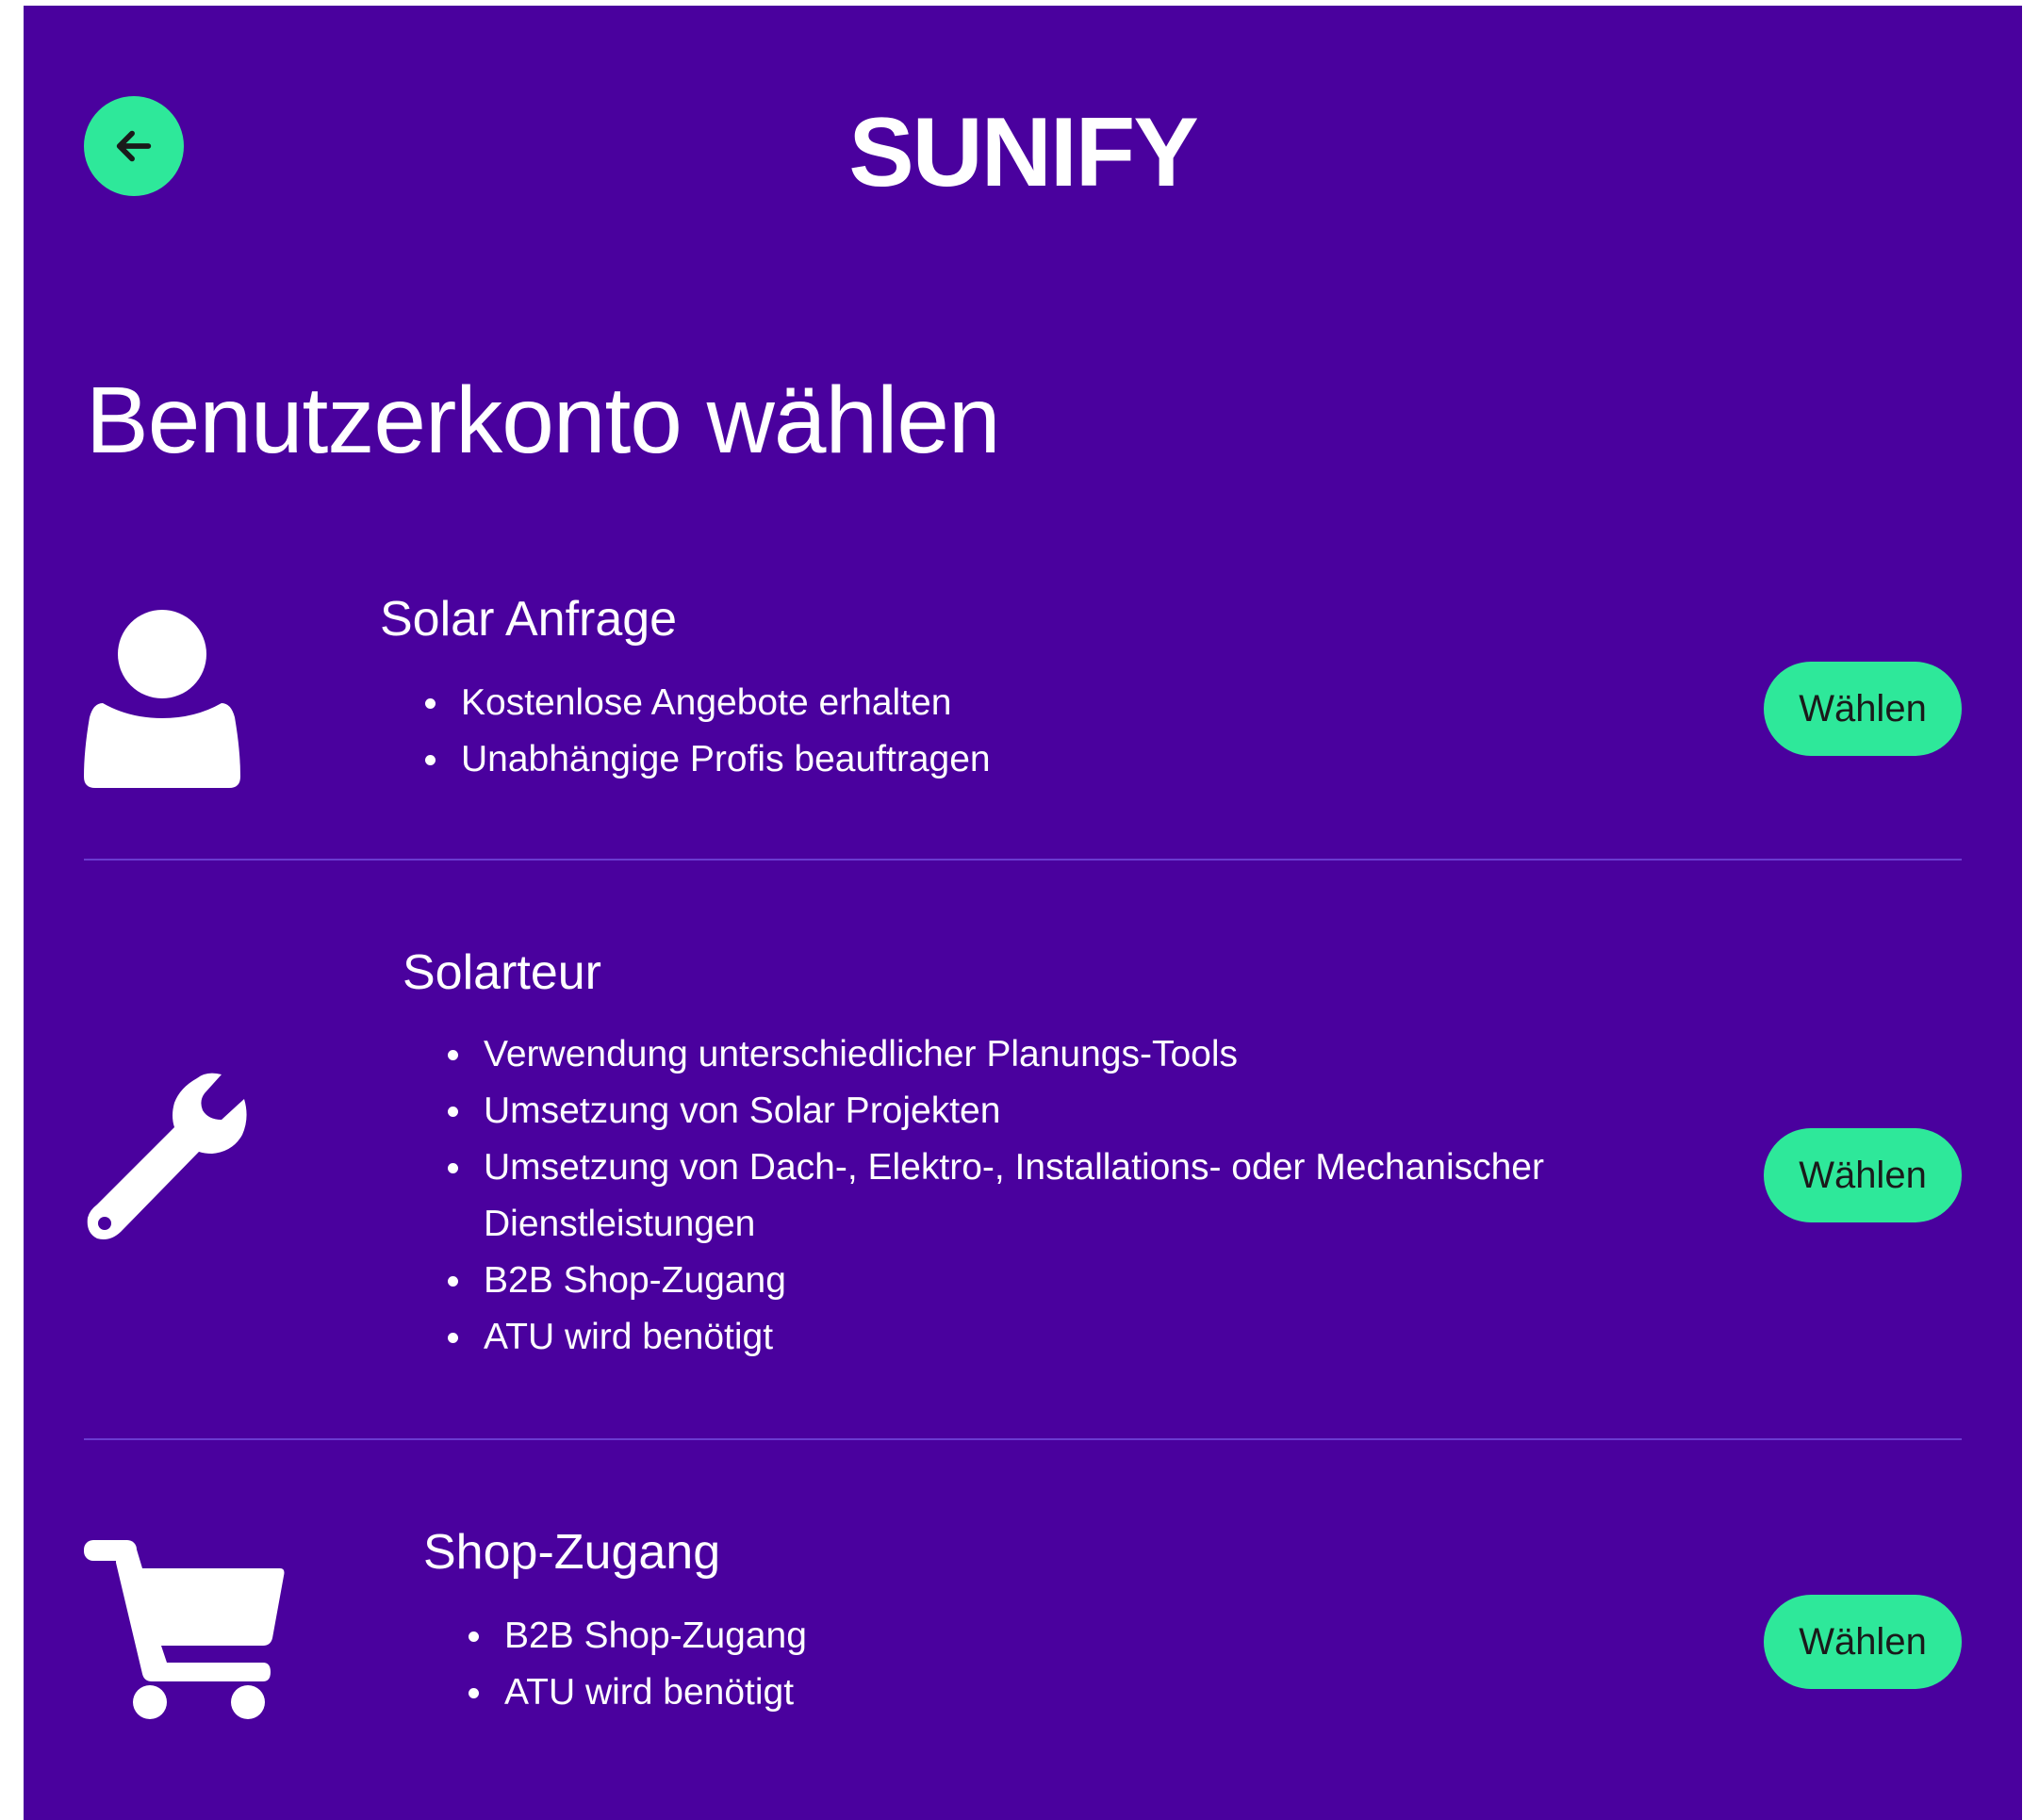  Describe the element at coordinates (572, 1552) in the screenshot. I see `account-title: Shop-Zugang` at that location.